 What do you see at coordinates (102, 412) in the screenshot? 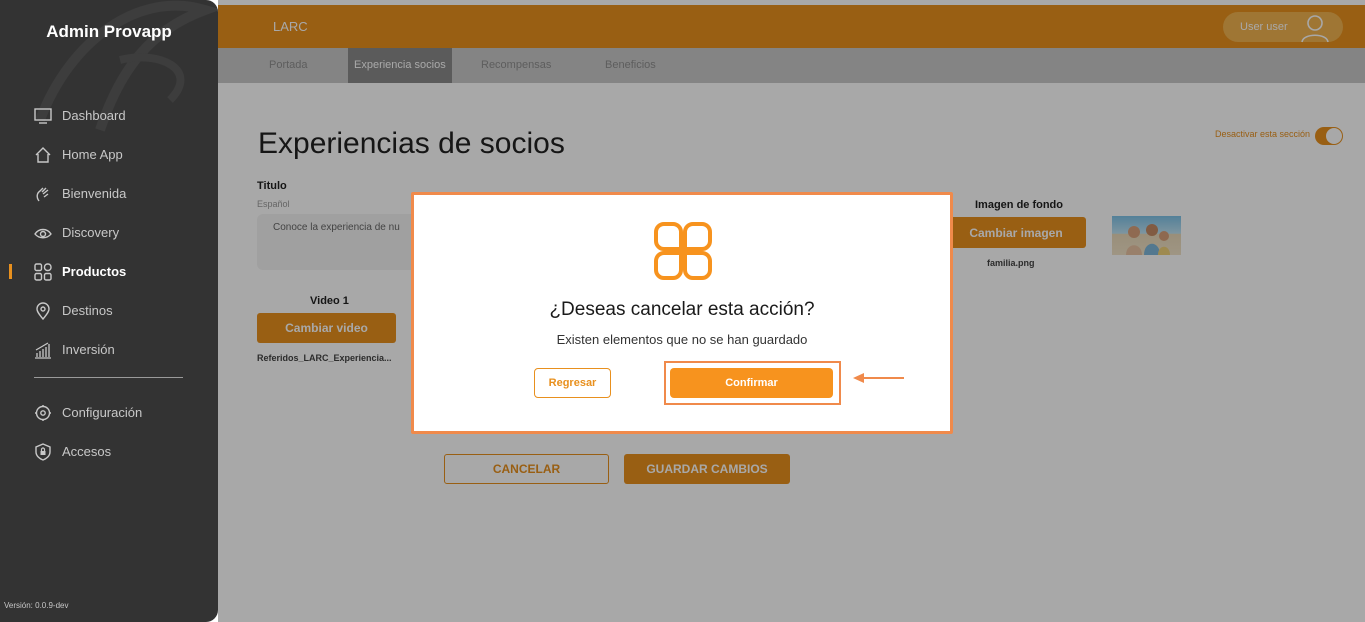
I see `sidebar-item-label: Configuración` at bounding box center [102, 412].